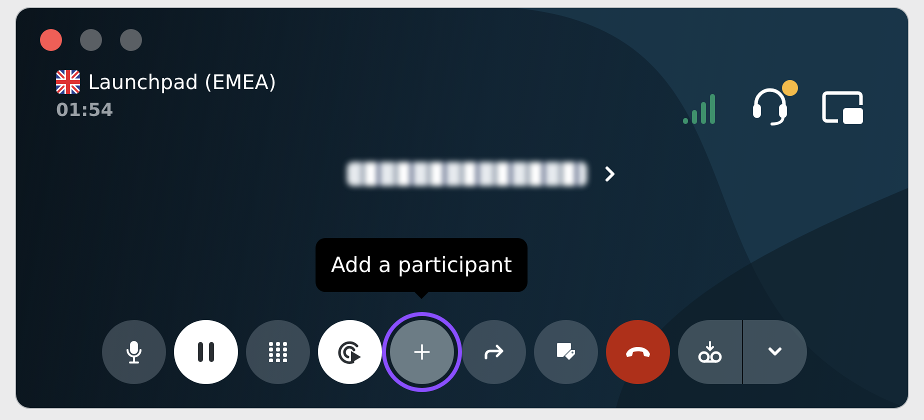 This screenshot has height=420, width=924. Describe the element at coordinates (134, 352) in the screenshot. I see `microphone-icon` at that location.